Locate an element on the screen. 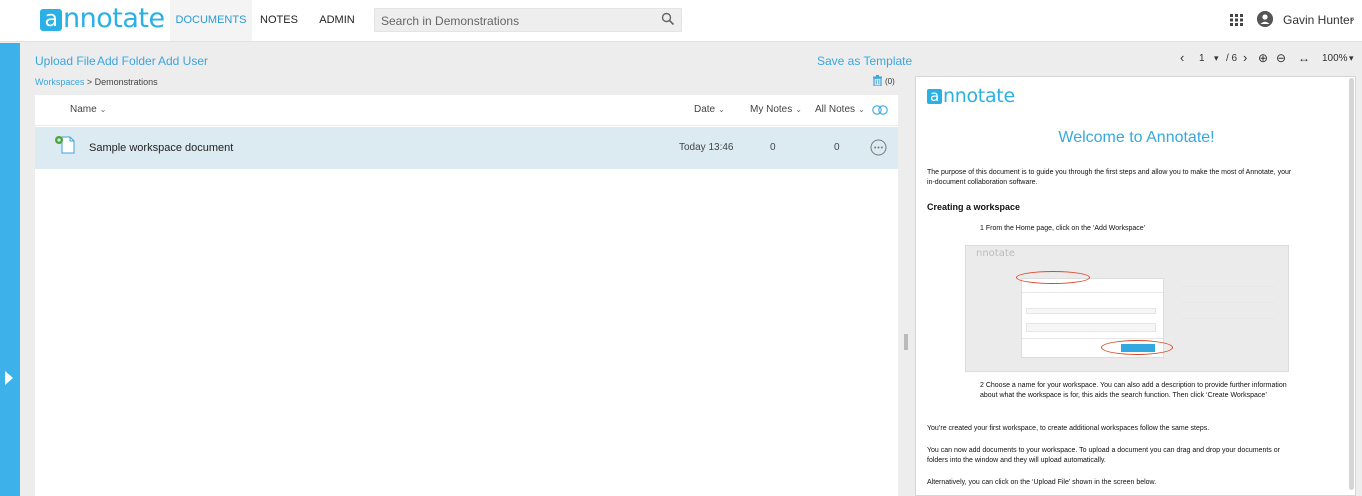 The height and width of the screenshot is (496, 1362). document-logo: a nnotate is located at coordinates (971, 96).